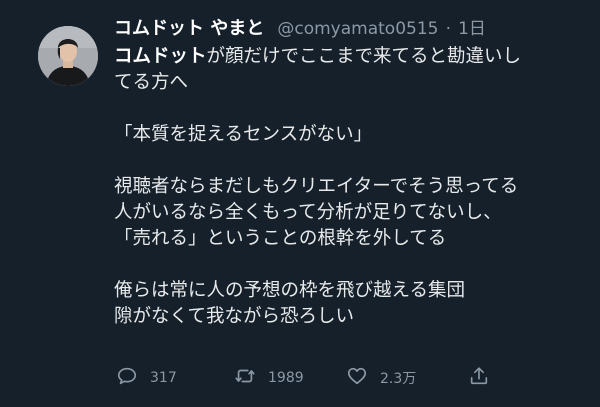  I want to click on tweet-line: 隙がなくて我ながら恐ろしい, so click(234, 316).